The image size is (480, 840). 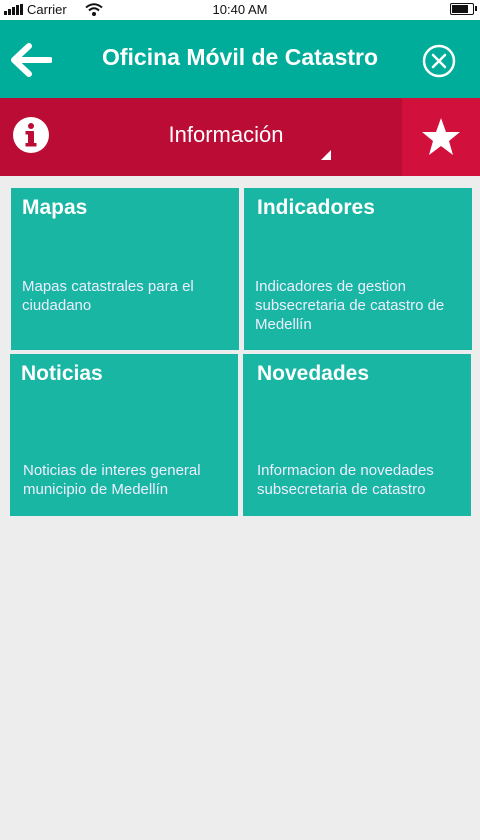 I want to click on star-icon, so click(x=441, y=136).